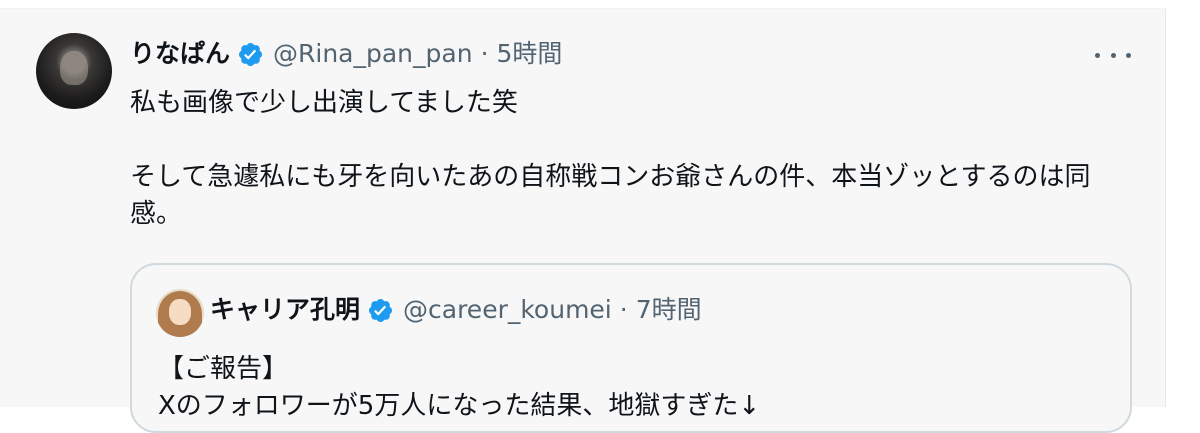 This screenshot has width=1200, height=433. I want to click on quoted-tweet-text: 【ご報告】 Xのフォロワーが5万人になった結果、地獄すぎた↓, so click(459, 387).